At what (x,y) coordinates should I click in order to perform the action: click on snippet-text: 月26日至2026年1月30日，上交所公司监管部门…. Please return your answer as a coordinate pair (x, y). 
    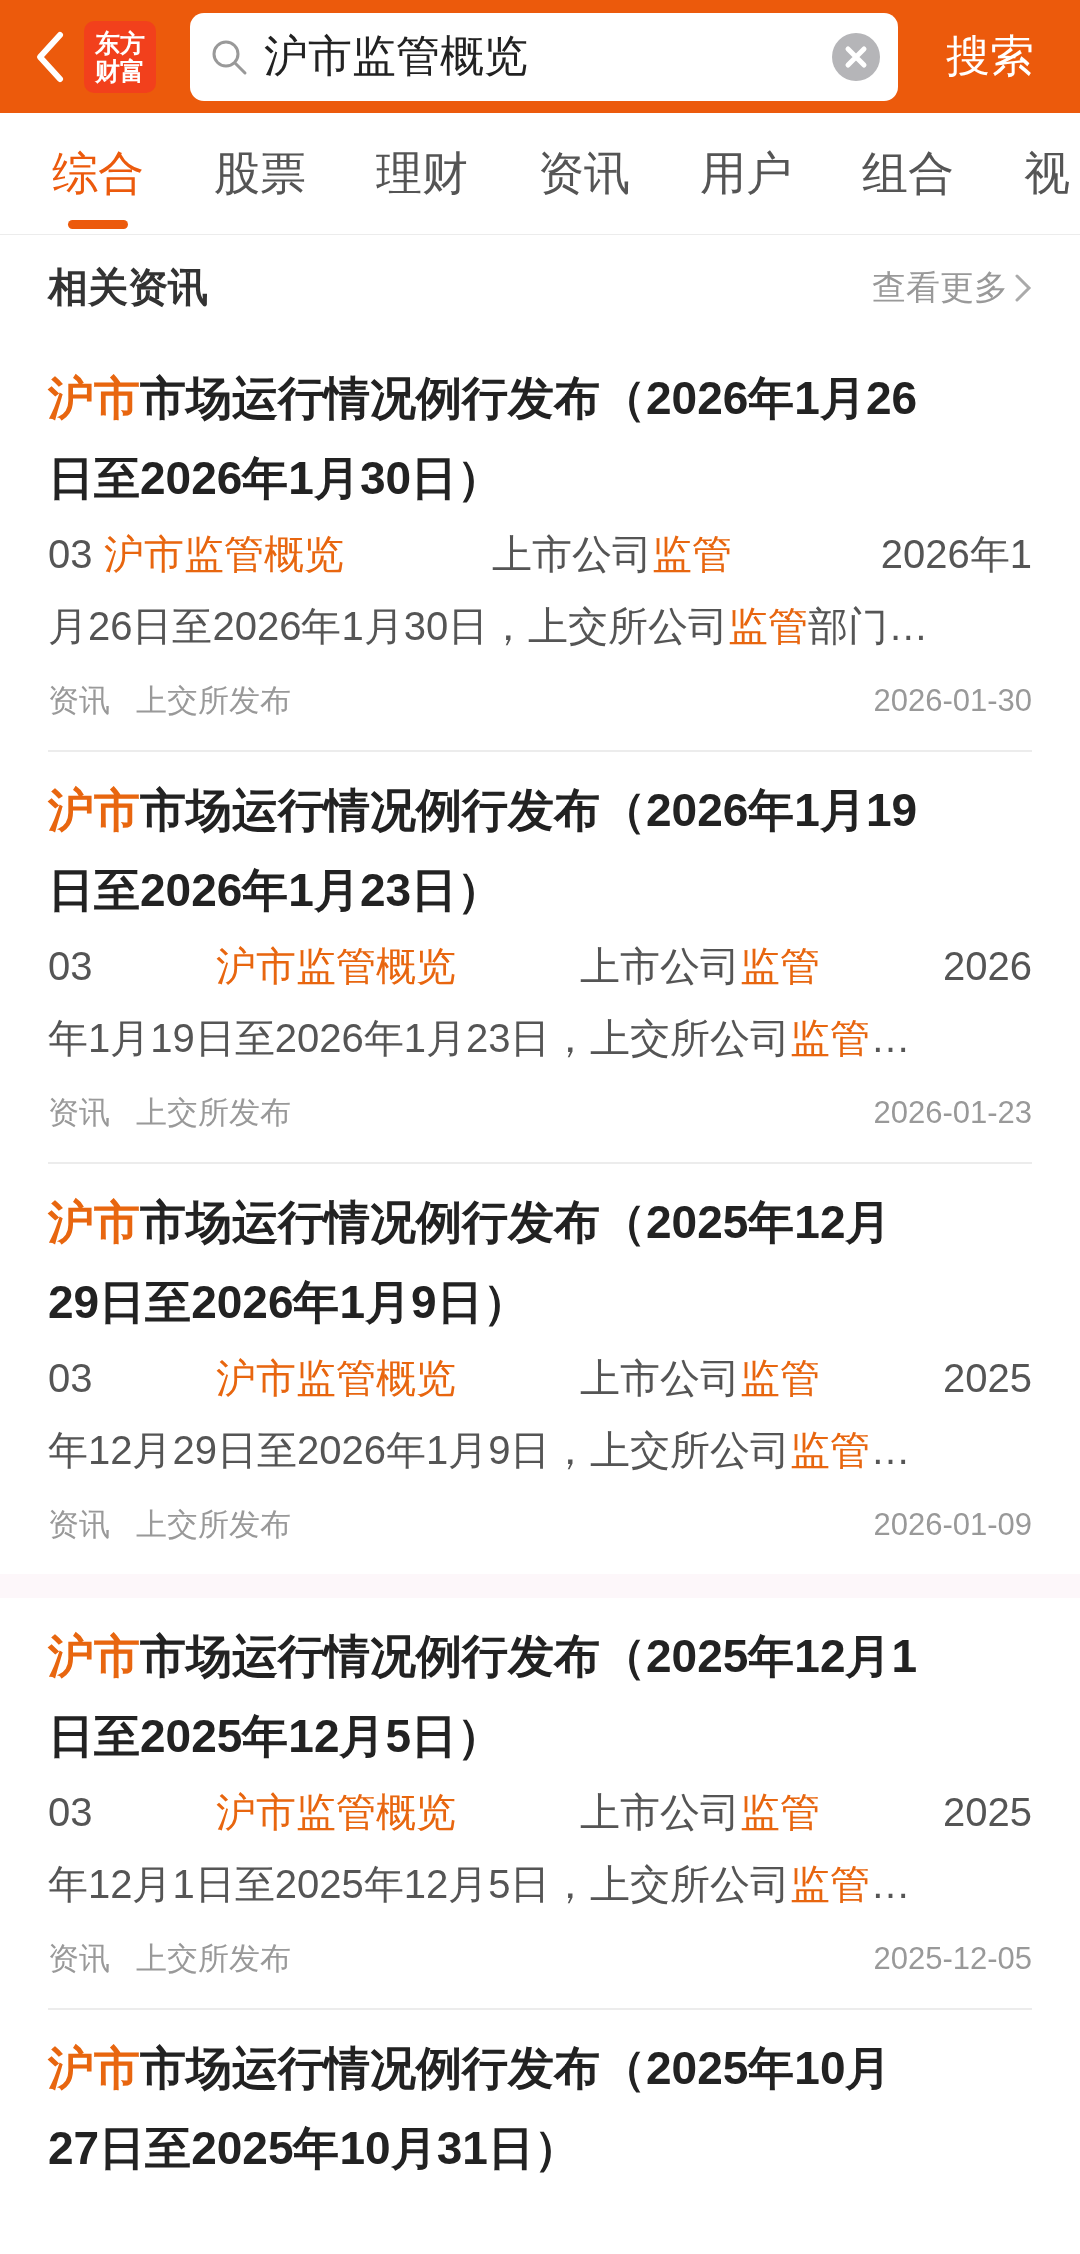
    Looking at the image, I should click on (488, 626).